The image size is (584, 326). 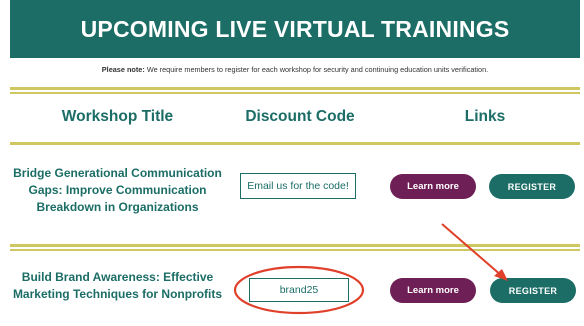 I want to click on discount-code-field: brand25, so click(x=299, y=290).